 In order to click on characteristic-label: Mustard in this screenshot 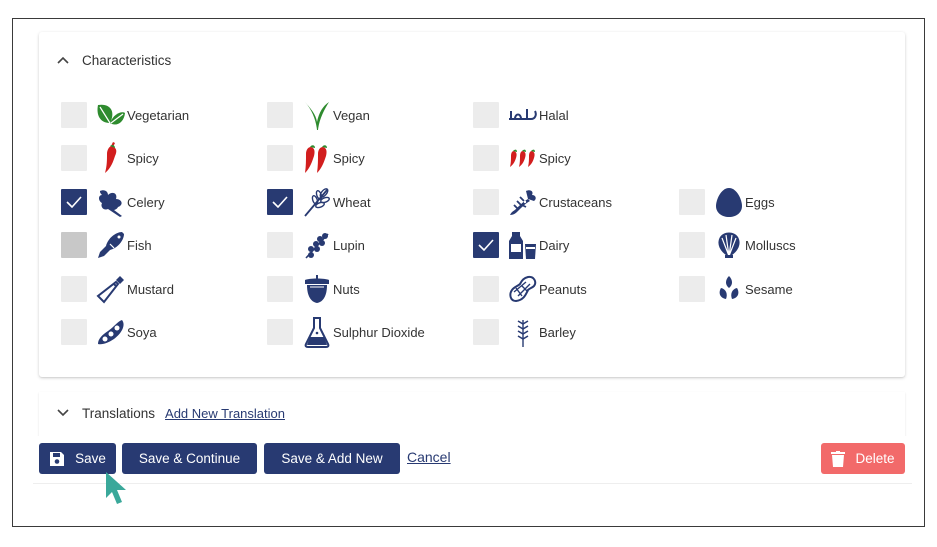, I will do `click(150, 289)`.